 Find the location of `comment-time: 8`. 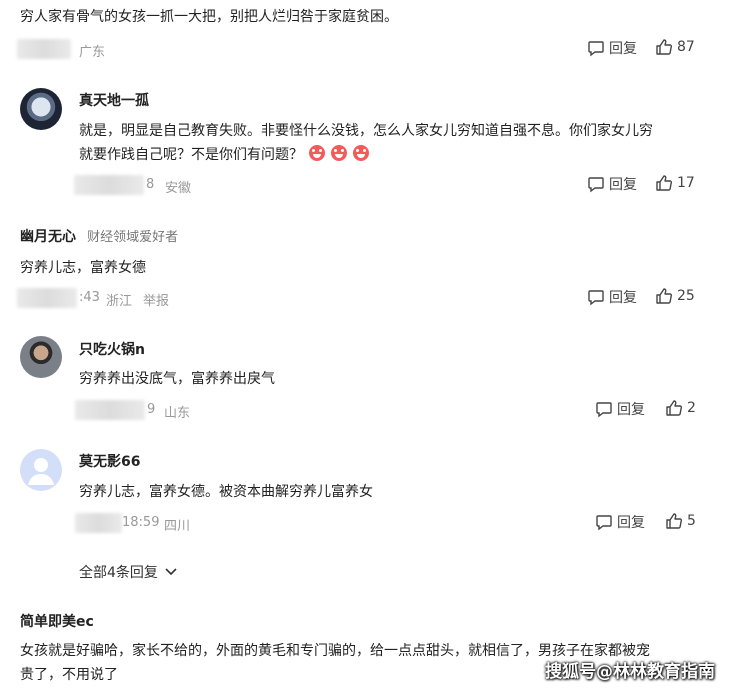

comment-time: 8 is located at coordinates (150, 184).